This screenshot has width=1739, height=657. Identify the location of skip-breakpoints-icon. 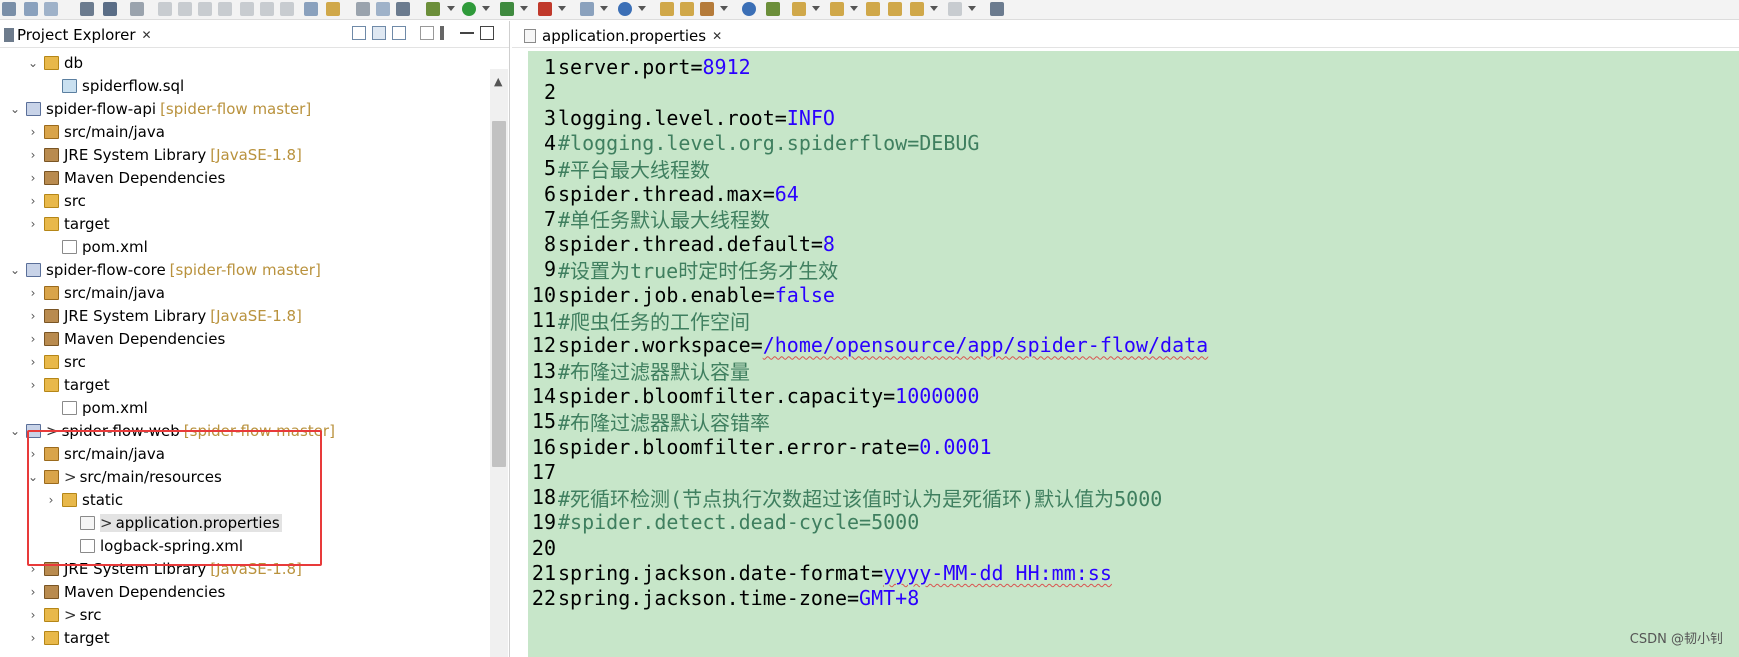
(137, 9).